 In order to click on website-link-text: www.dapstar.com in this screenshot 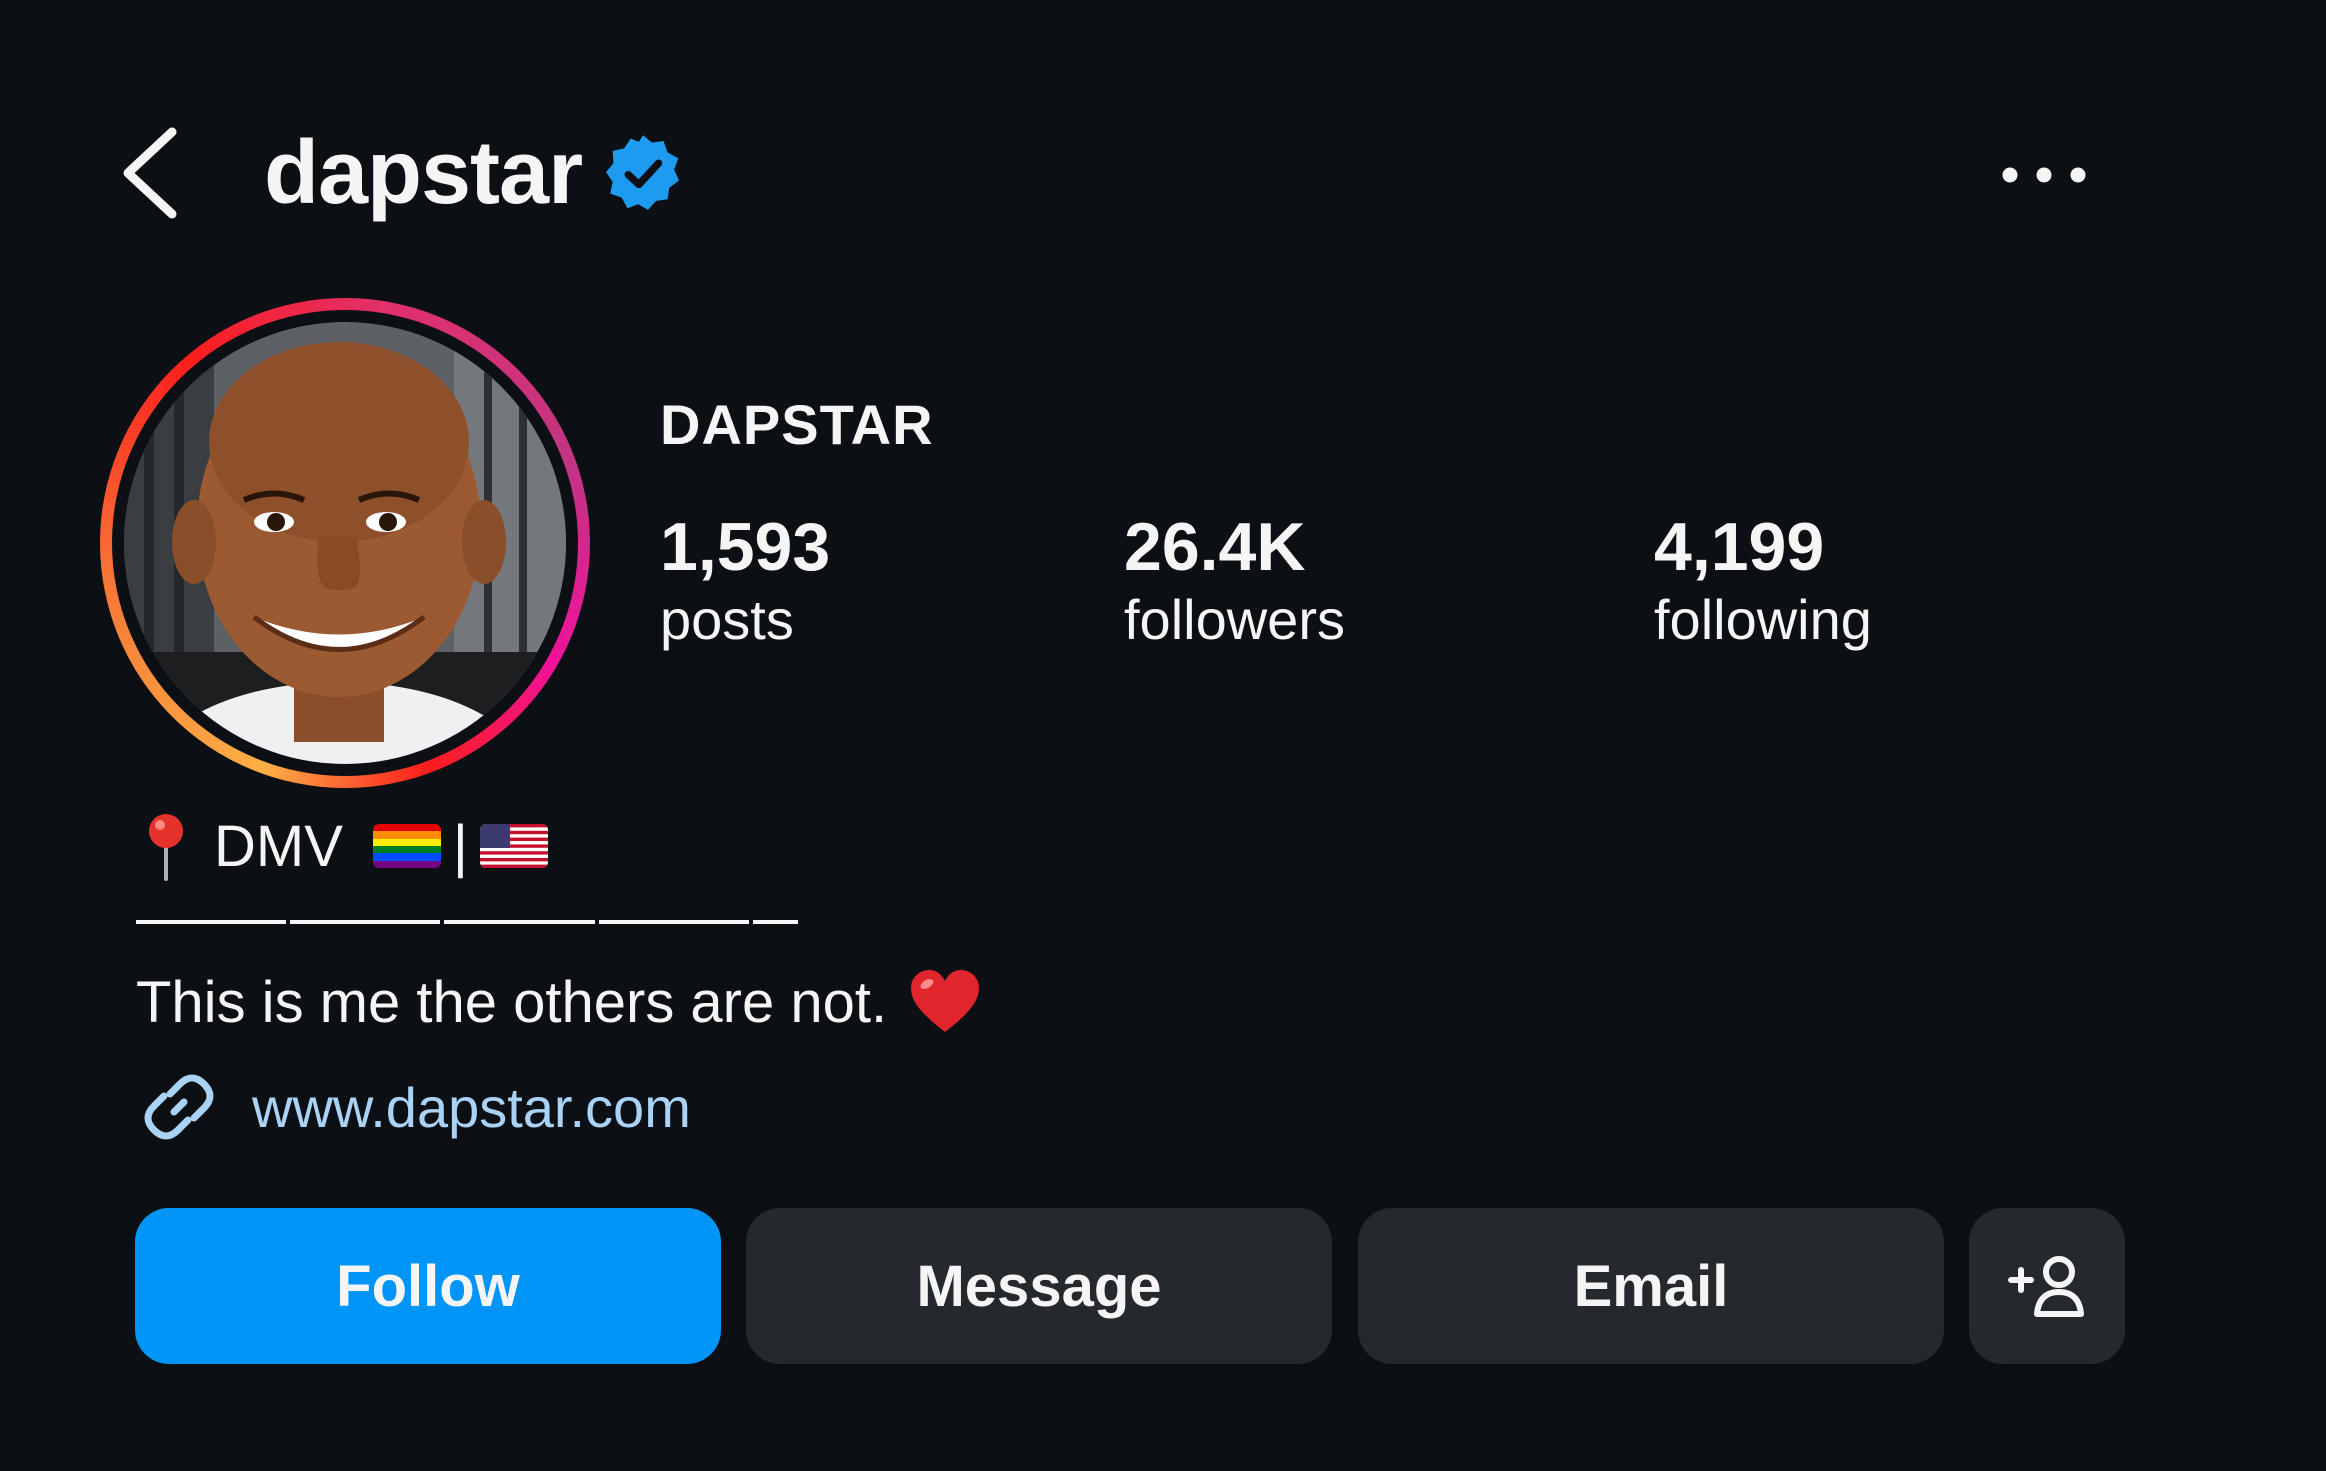, I will do `click(471, 1107)`.